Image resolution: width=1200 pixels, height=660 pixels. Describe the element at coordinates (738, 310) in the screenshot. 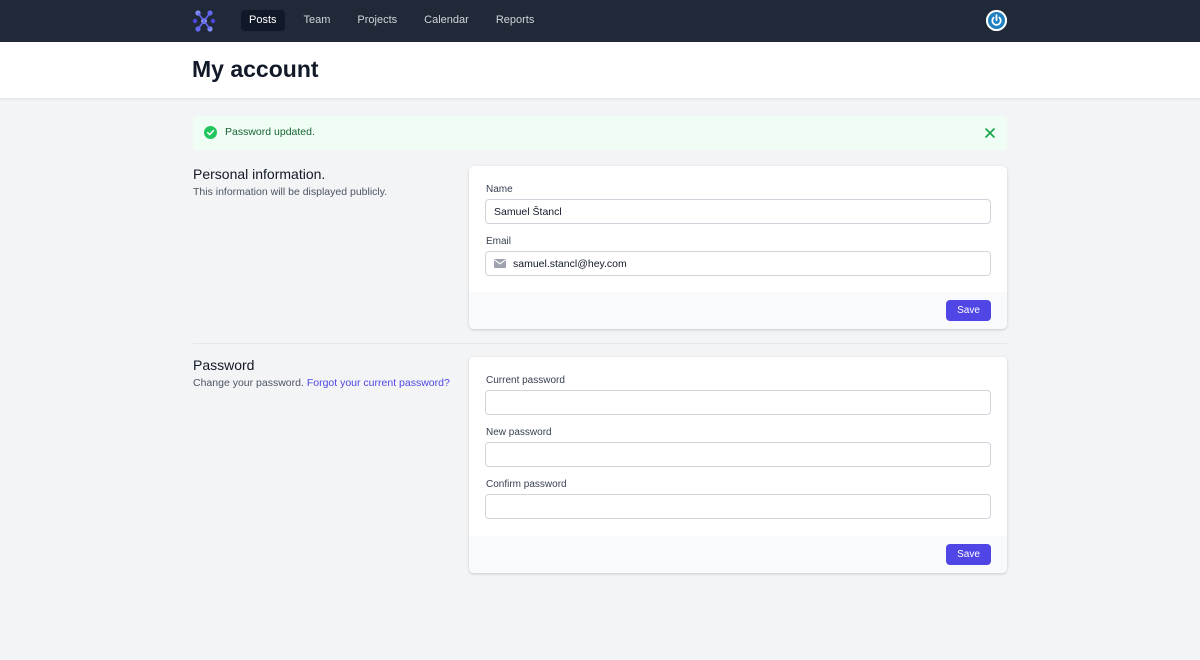

I see `personal-card-footer: Save` at that location.